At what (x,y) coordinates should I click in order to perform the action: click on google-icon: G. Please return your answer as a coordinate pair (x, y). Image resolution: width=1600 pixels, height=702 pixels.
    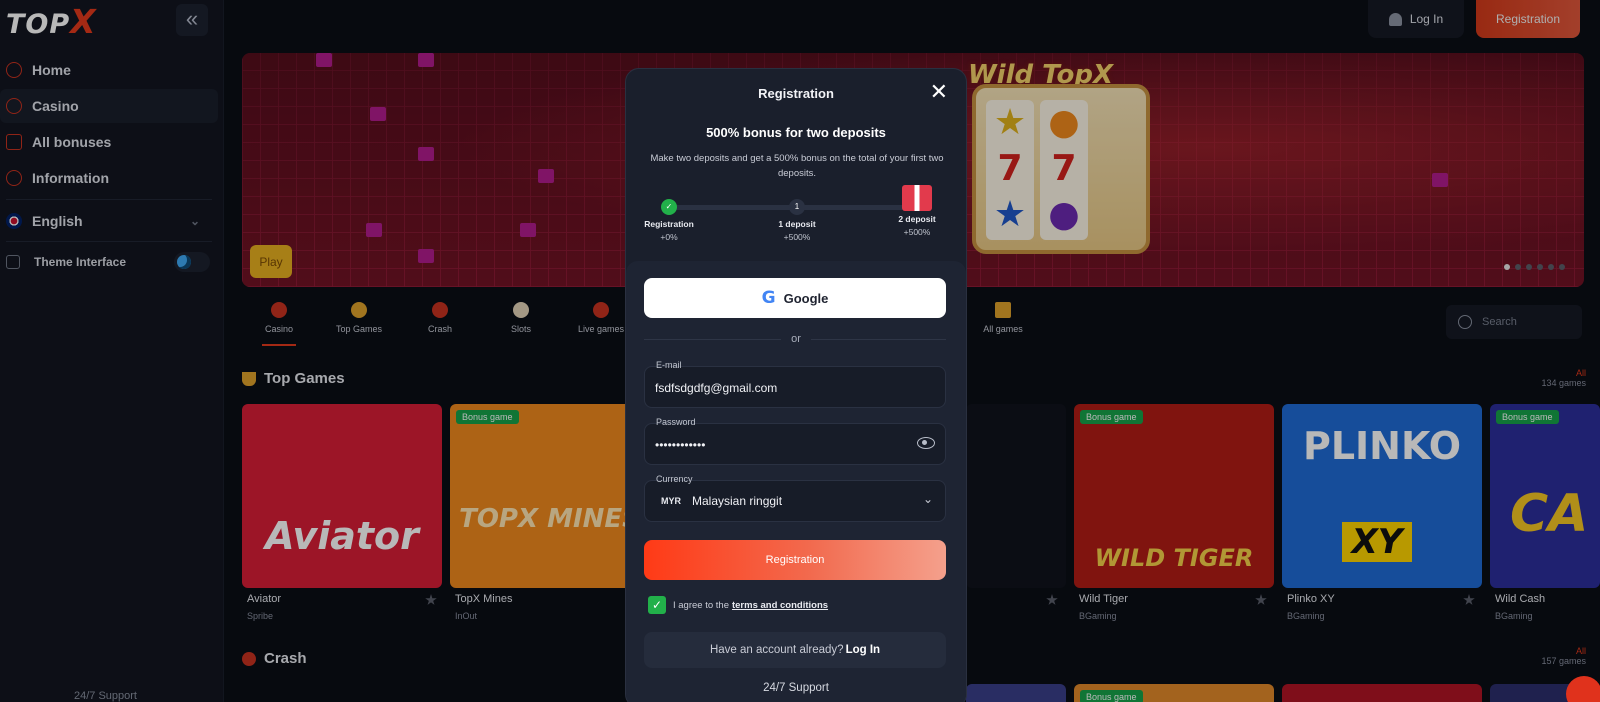
    Looking at the image, I should click on (768, 298).